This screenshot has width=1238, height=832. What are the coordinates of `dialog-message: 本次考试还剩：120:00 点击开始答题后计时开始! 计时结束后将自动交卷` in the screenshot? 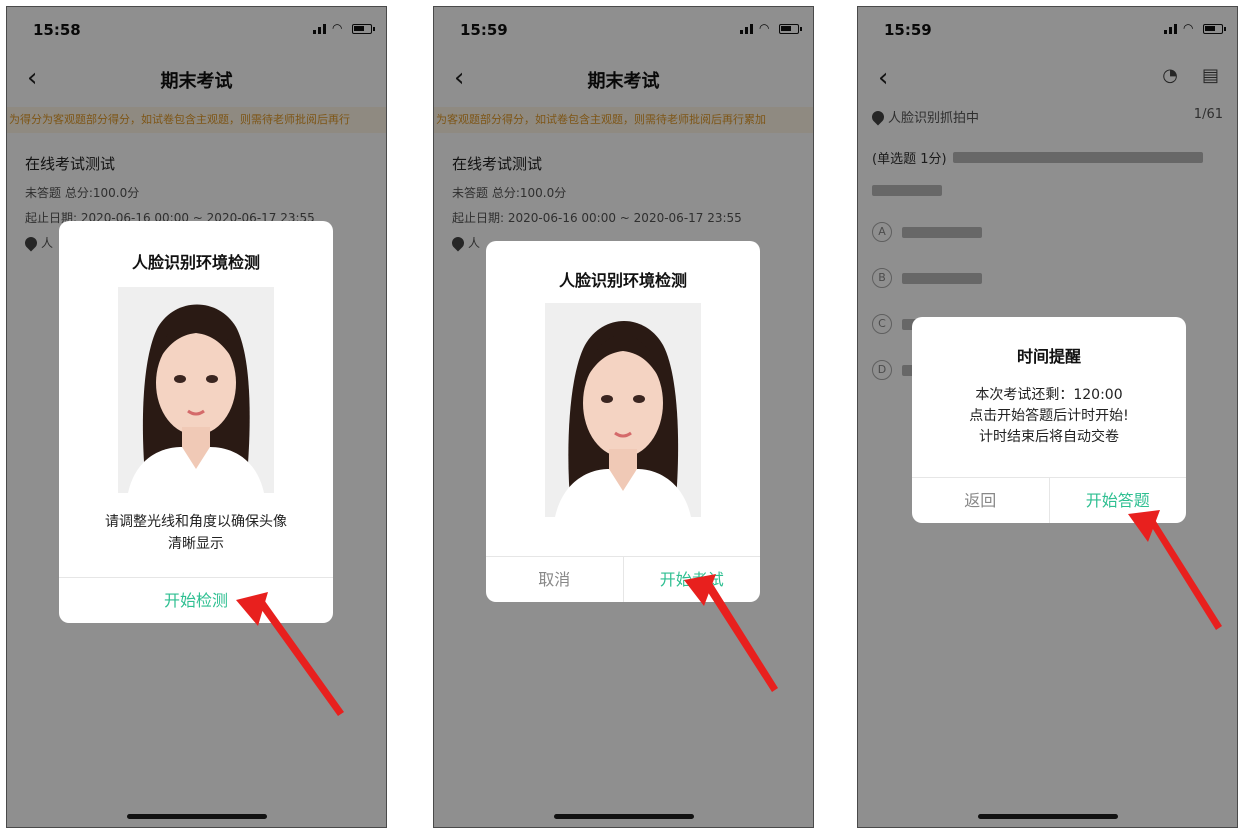 It's located at (1049, 416).